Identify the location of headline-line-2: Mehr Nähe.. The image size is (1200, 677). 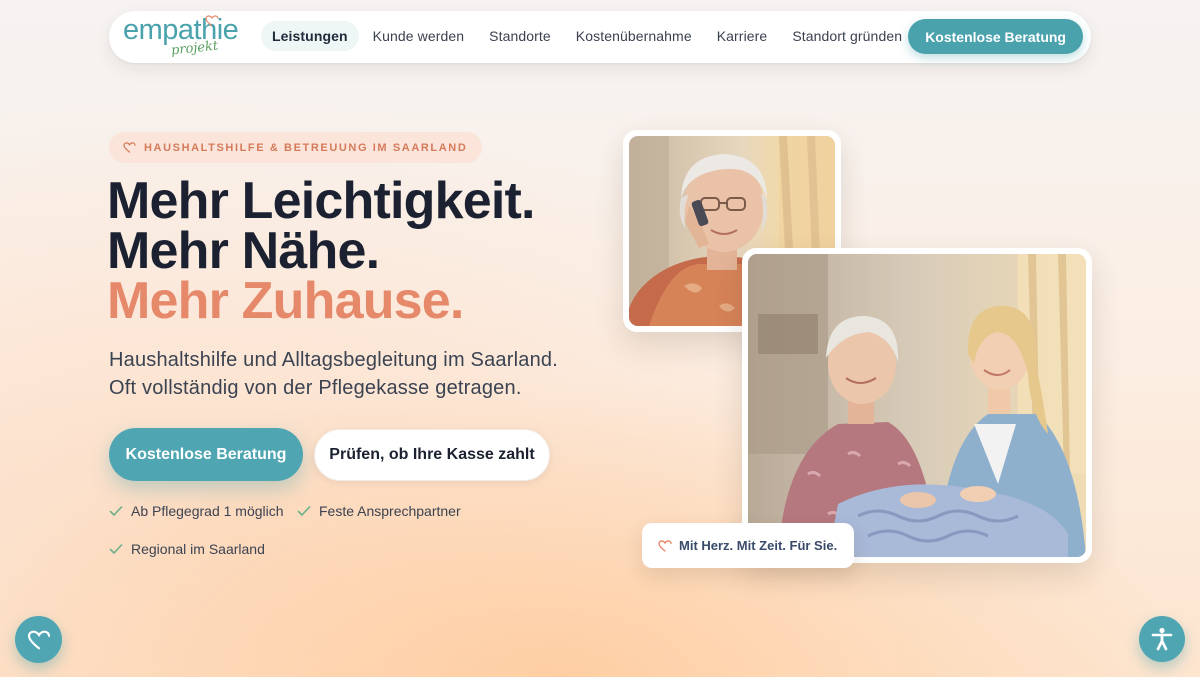
(243, 251).